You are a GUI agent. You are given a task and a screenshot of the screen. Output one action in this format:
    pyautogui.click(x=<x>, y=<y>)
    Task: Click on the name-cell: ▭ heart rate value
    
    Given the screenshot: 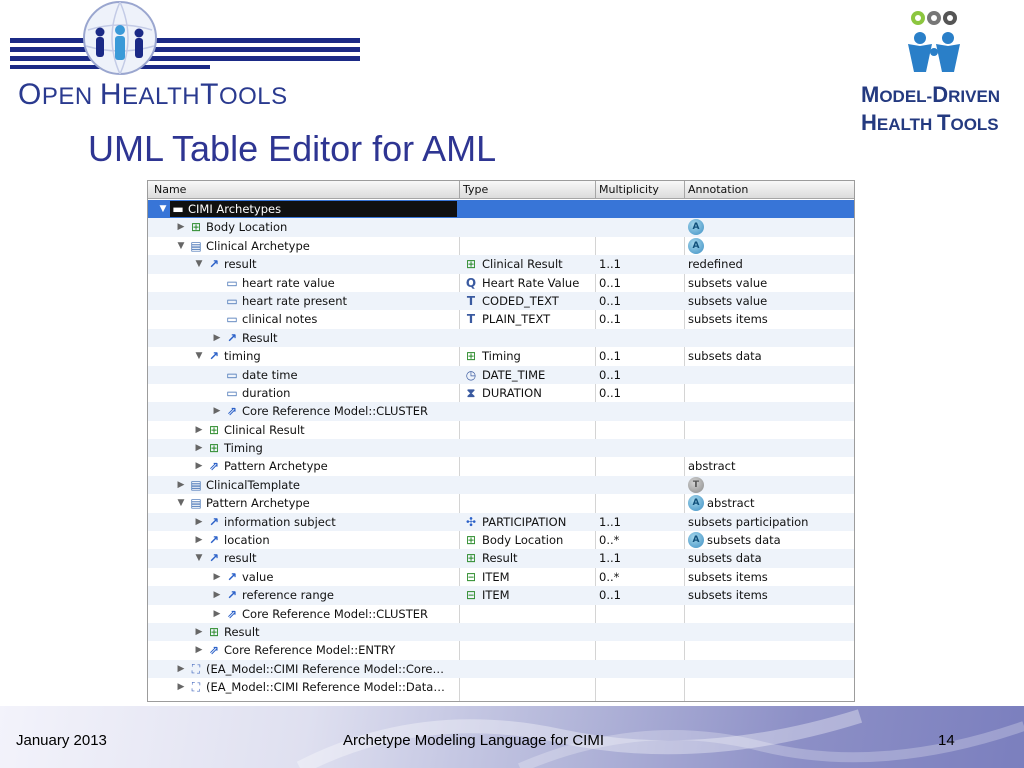 What is the action you would take?
    pyautogui.click(x=303, y=283)
    